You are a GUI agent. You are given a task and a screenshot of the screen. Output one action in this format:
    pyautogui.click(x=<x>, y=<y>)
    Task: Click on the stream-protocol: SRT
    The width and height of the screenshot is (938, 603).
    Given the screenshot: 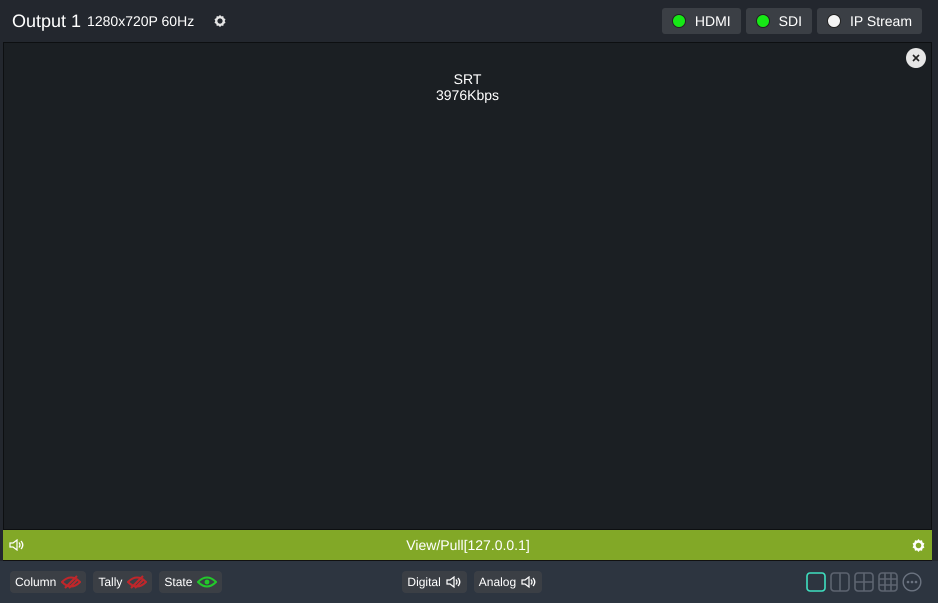 What is the action you would take?
    pyautogui.click(x=468, y=79)
    